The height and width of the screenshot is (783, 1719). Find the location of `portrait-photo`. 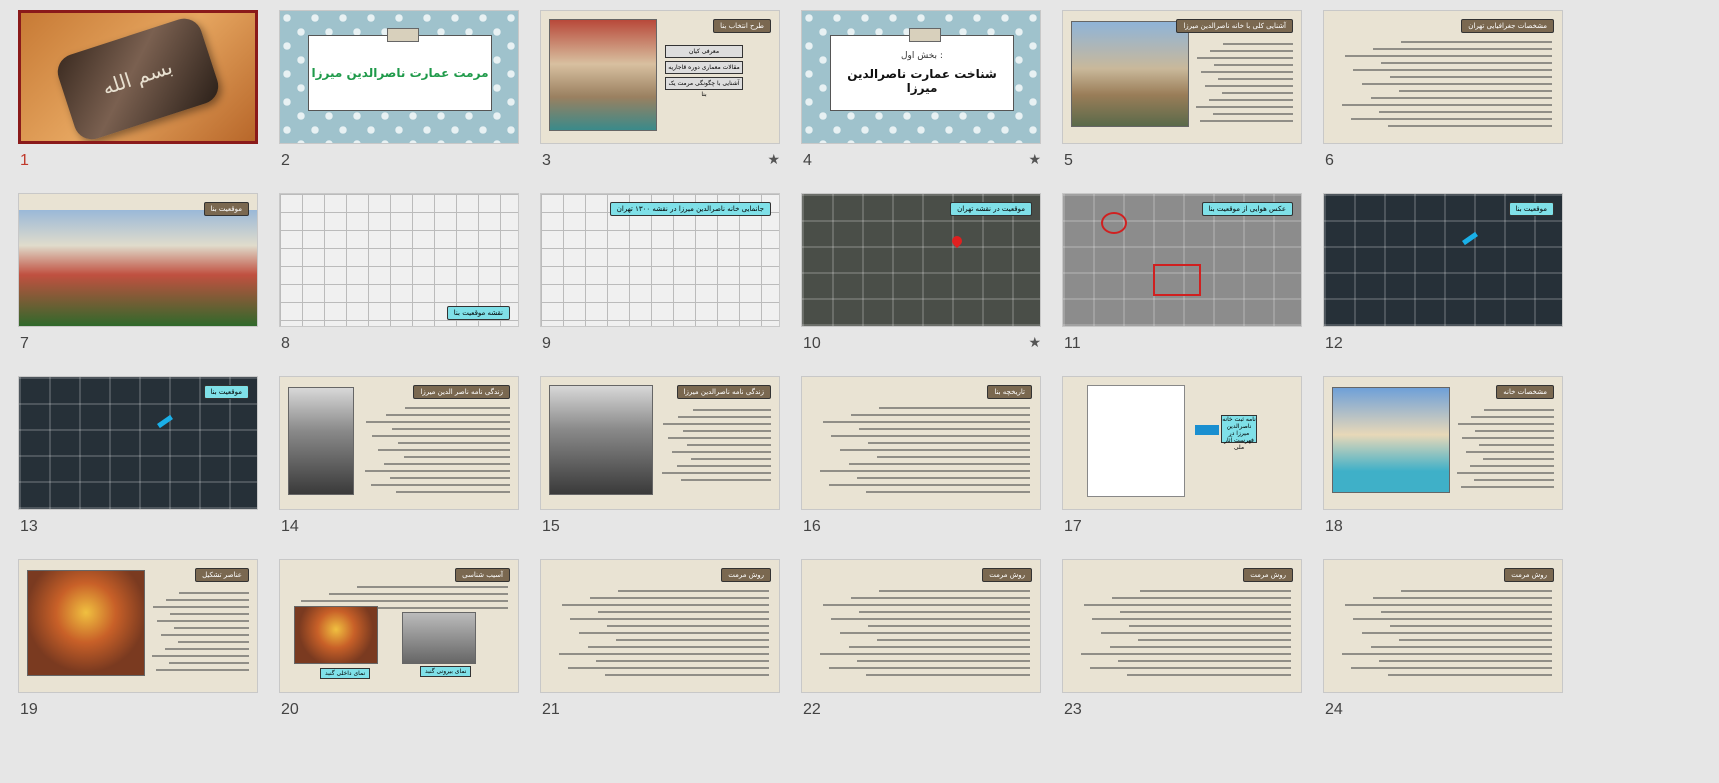

portrait-photo is located at coordinates (321, 441).